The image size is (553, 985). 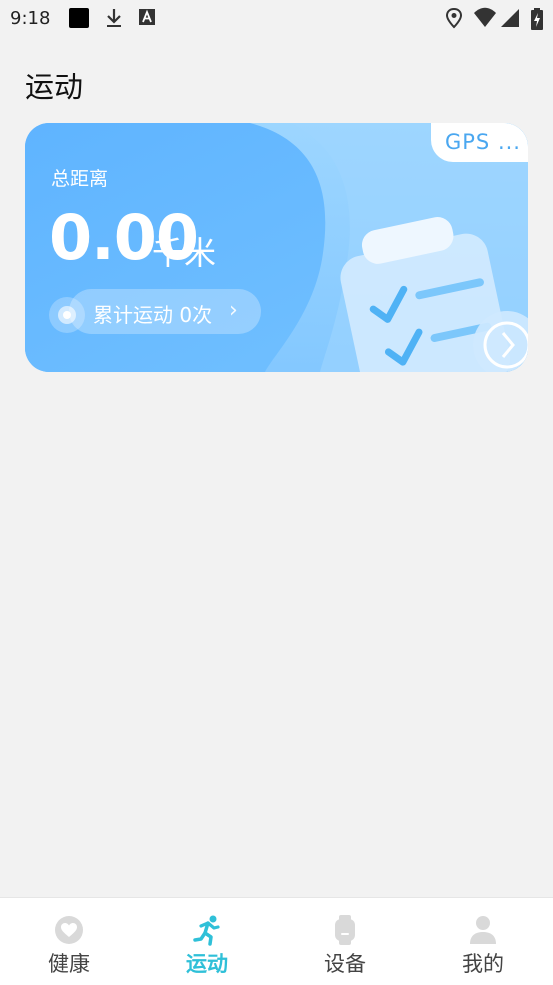 What do you see at coordinates (233, 310) in the screenshot?
I see `chevron-right-icon: ›` at bounding box center [233, 310].